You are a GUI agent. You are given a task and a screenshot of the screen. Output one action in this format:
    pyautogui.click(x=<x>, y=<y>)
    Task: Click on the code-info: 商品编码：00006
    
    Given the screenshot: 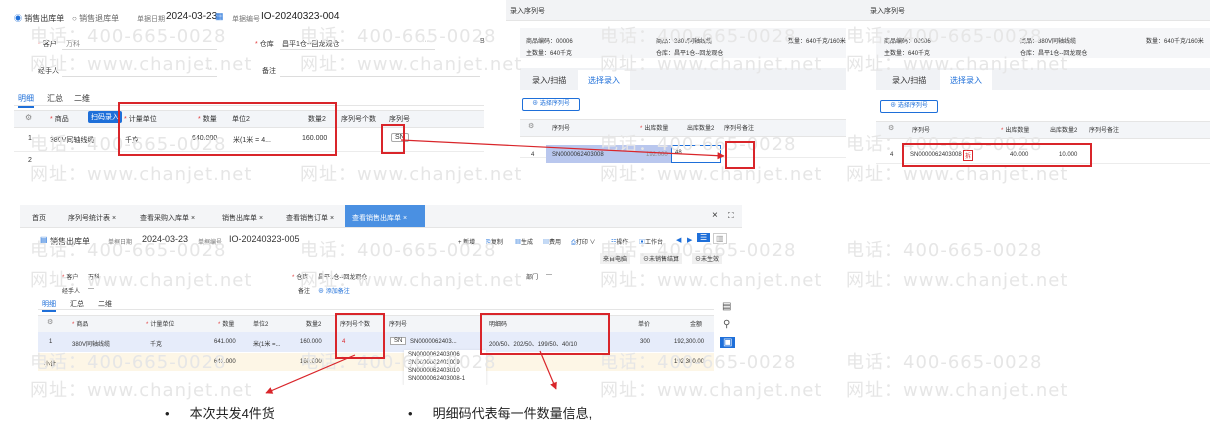 What is the action you would take?
    pyautogui.click(x=907, y=42)
    